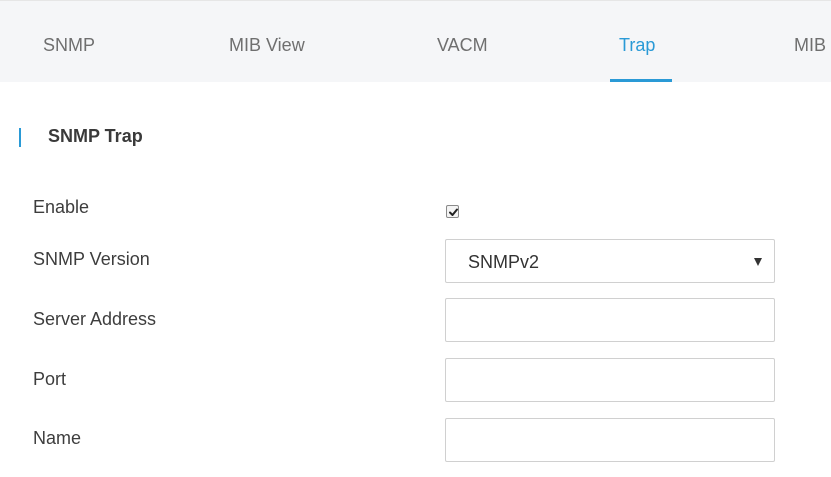  Describe the element at coordinates (69, 45) in the screenshot. I see `tab-snmp: SNMP` at that location.